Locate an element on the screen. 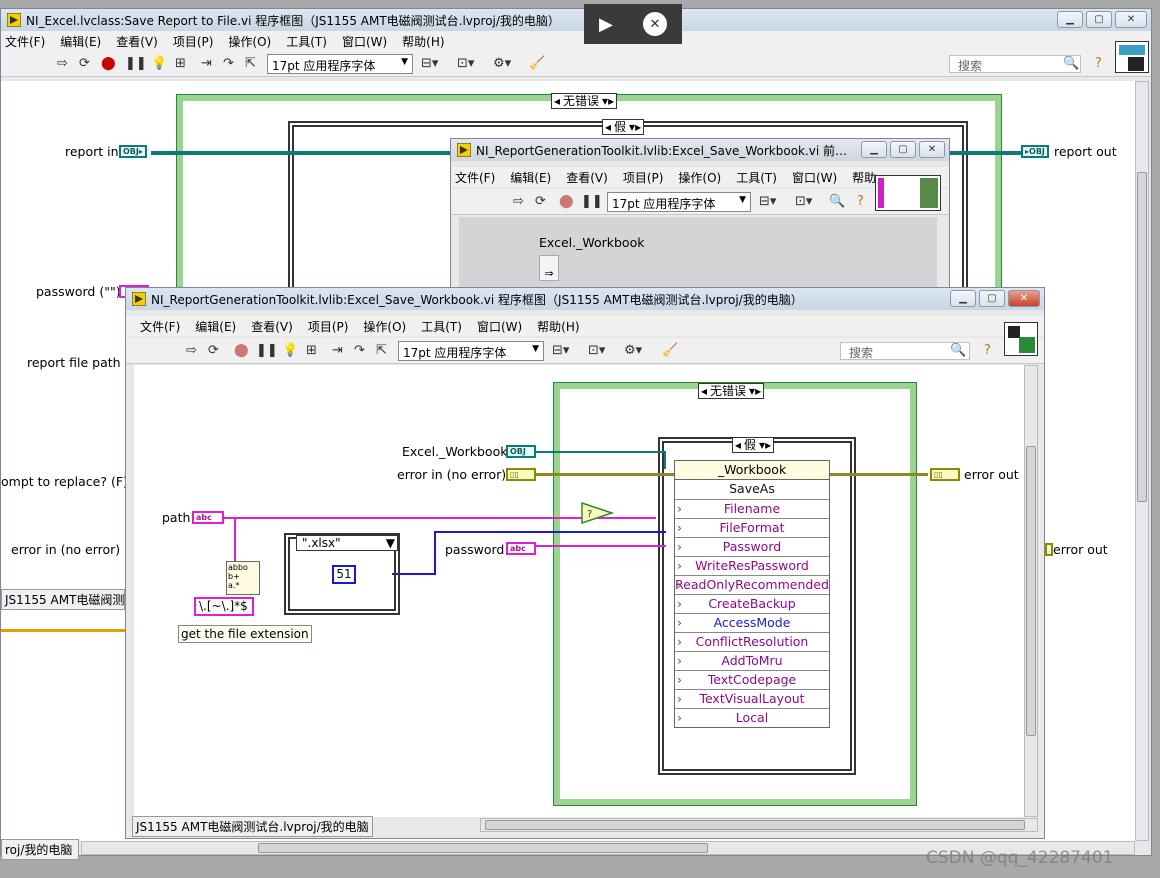  mid-connector-icon is located at coordinates (908, 193).